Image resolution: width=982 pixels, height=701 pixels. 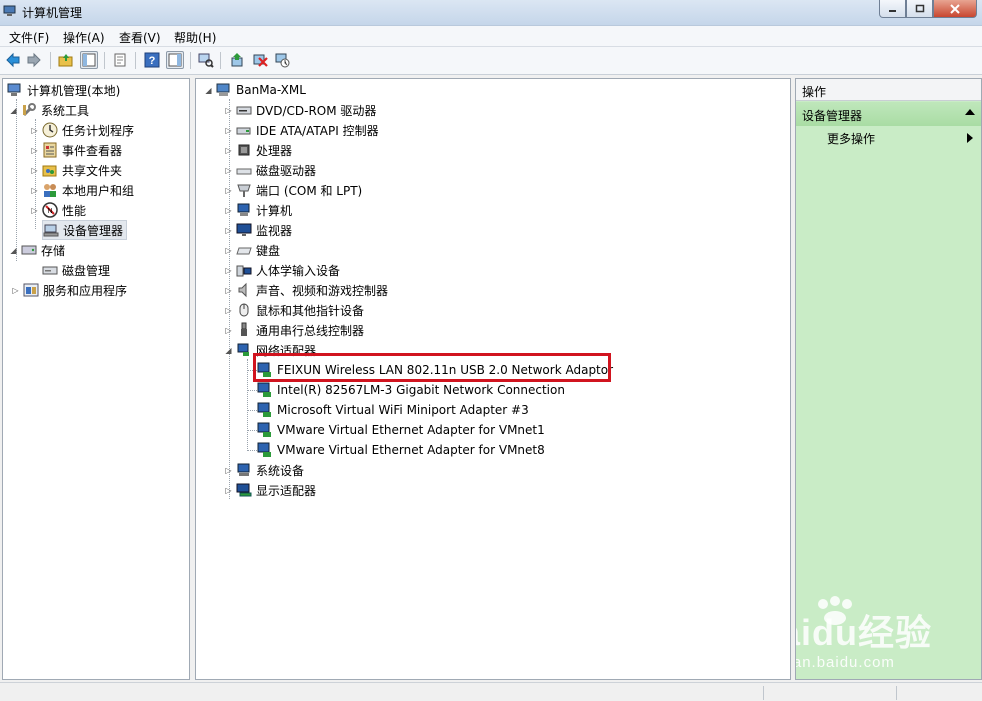 I want to click on action-pane-icon, so click(x=175, y=60).